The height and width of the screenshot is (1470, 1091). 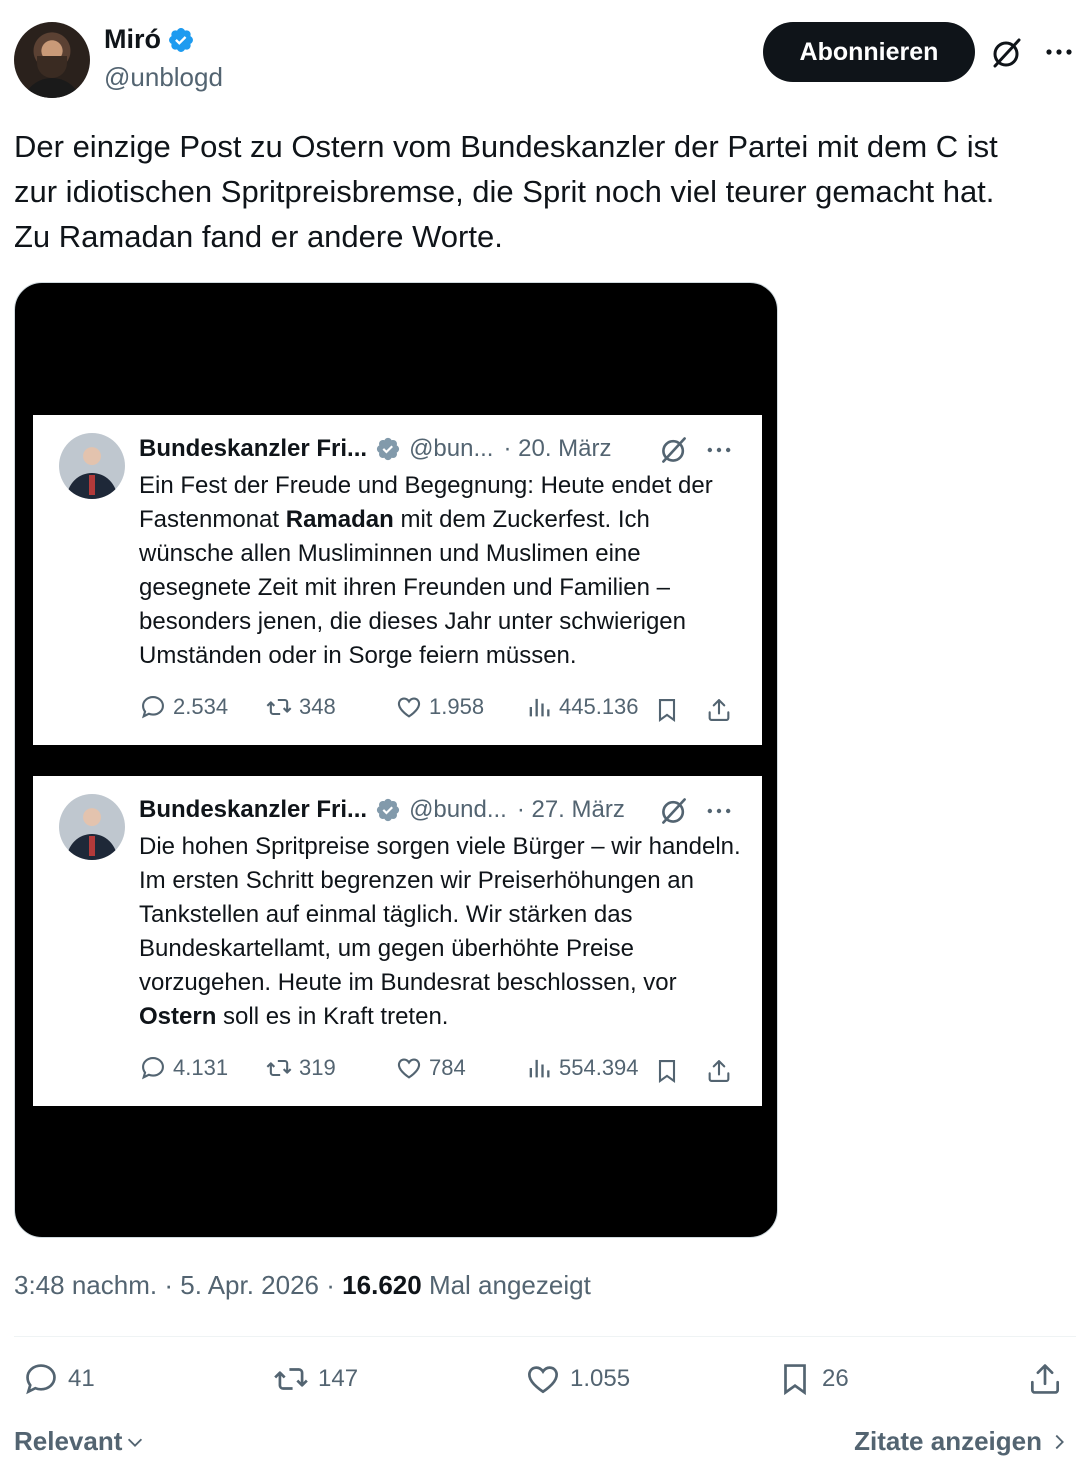 I want to click on embedded-post-actions: 2.534 348 1.958 445.136, so click(x=439, y=710).